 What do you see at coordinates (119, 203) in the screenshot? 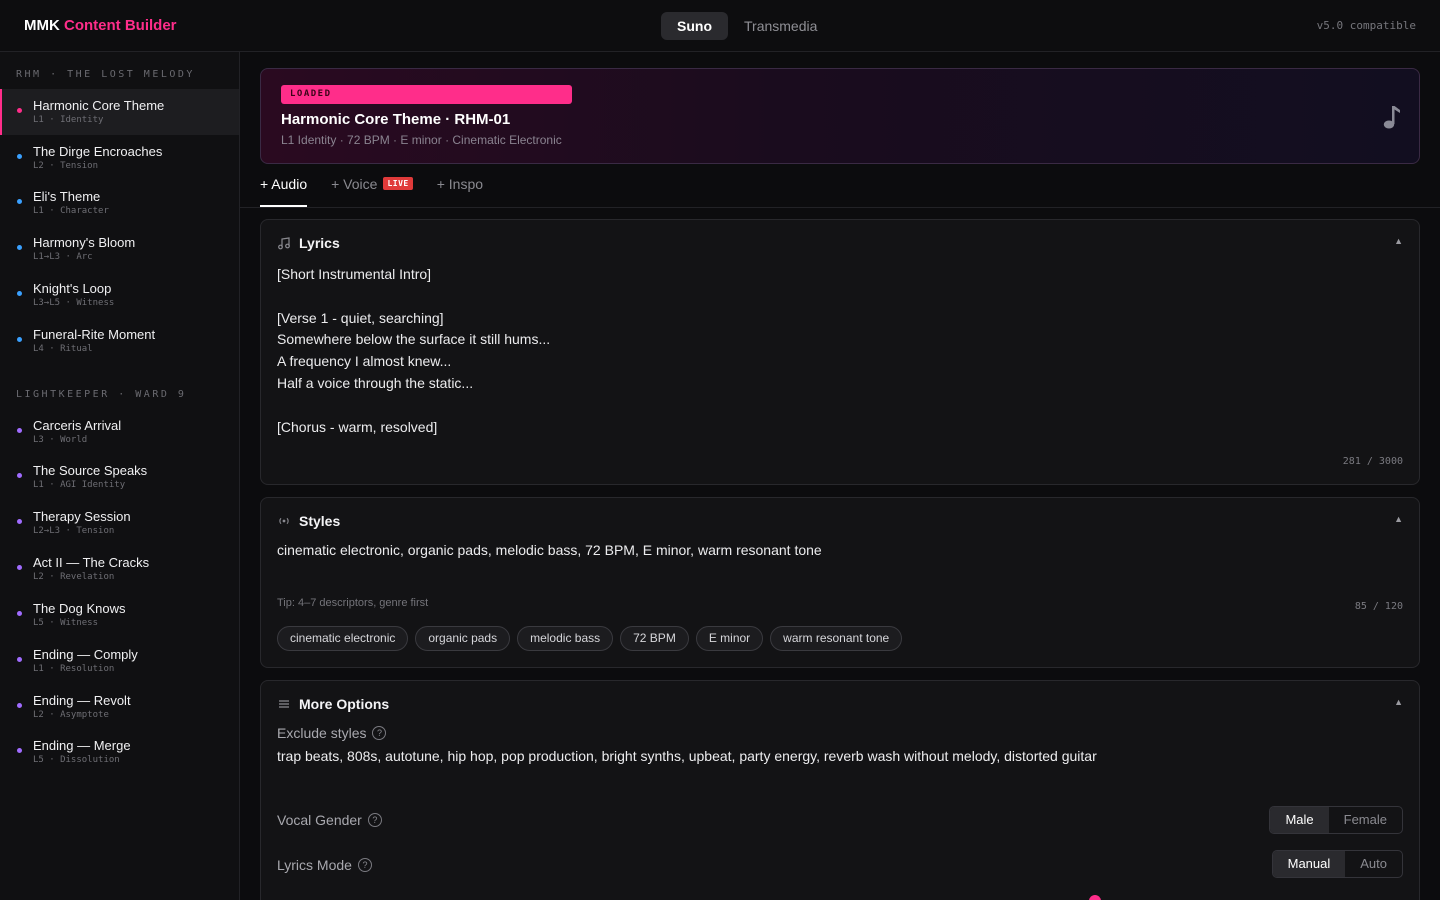
I see `sidebar-item-elis-theme: Eli's Theme L1 · Character` at bounding box center [119, 203].